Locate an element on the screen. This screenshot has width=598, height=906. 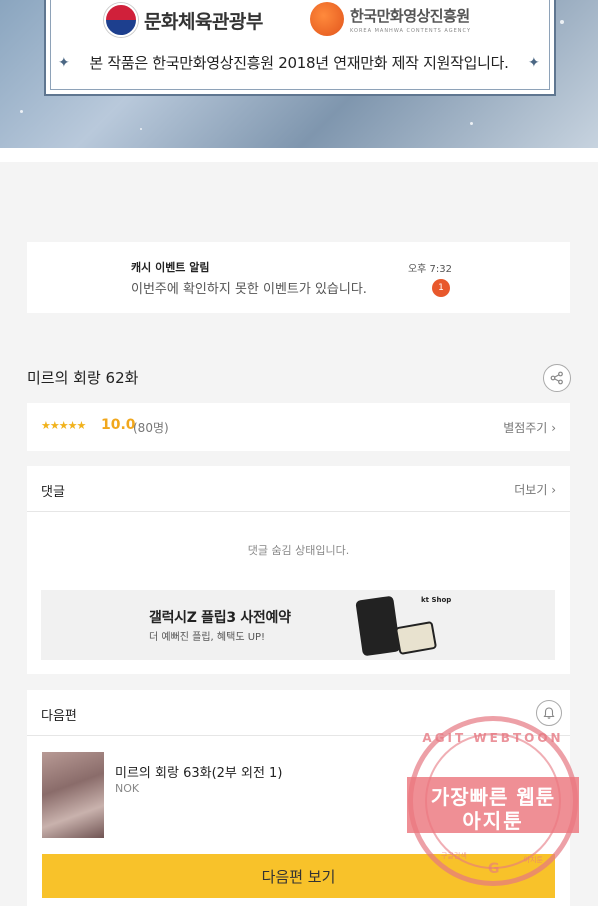
diamond-ornament-icon: ✦ is located at coordinates (534, 63).